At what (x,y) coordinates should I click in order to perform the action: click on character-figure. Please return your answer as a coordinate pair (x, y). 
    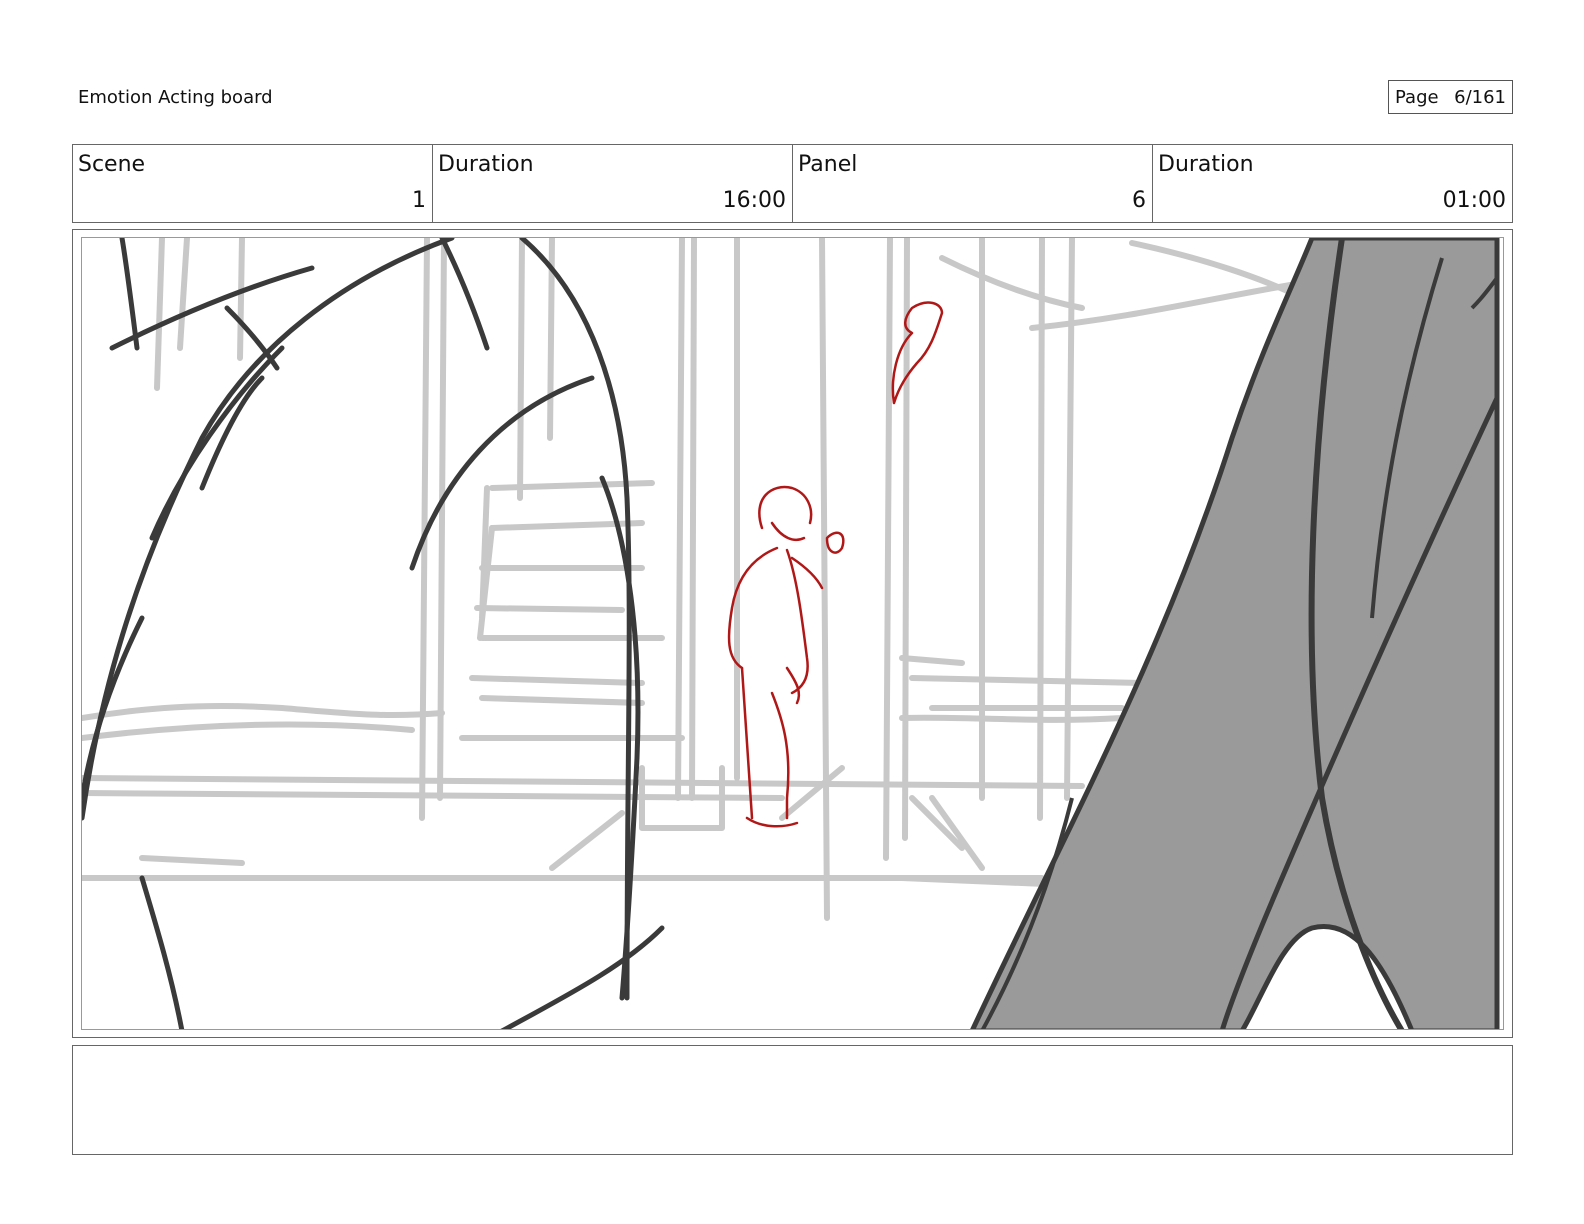
    Looking at the image, I should click on (835, 564).